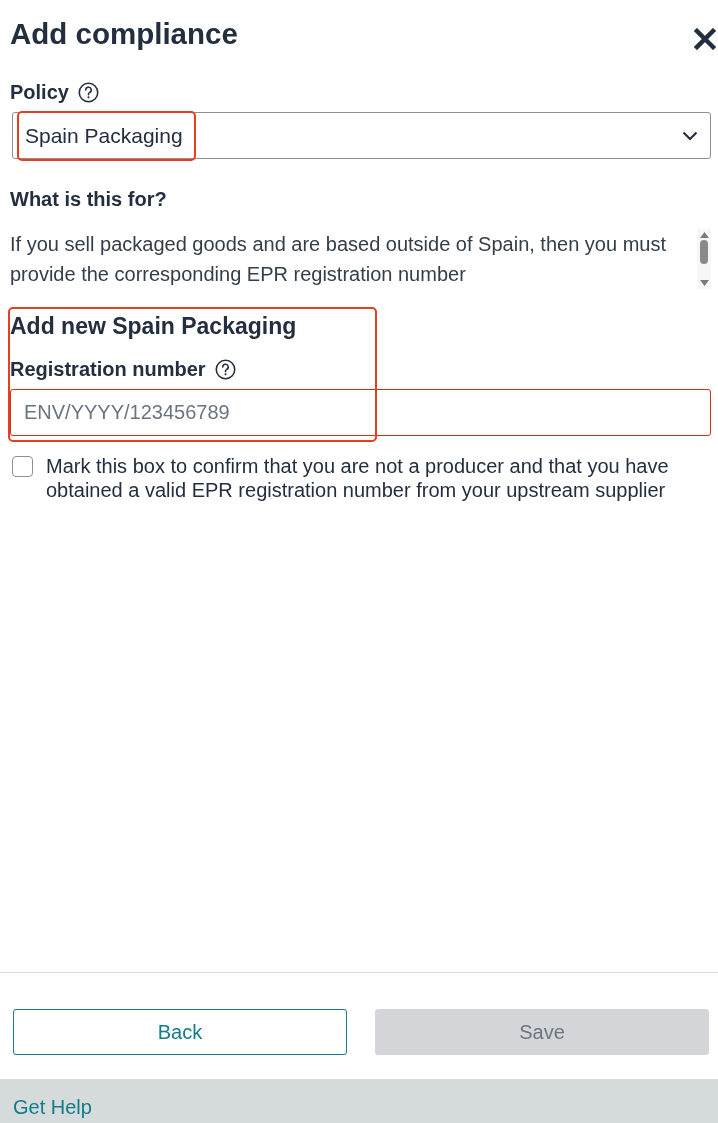  I want to click on back-button: Back, so click(180, 1032).